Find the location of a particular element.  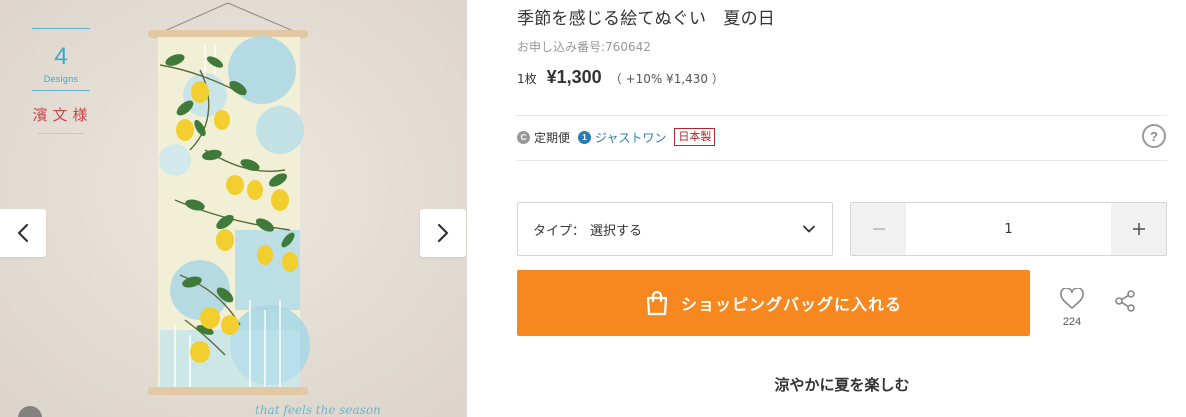

price-with-tax: （ +10% ¥1,430 ） is located at coordinates (666, 79).